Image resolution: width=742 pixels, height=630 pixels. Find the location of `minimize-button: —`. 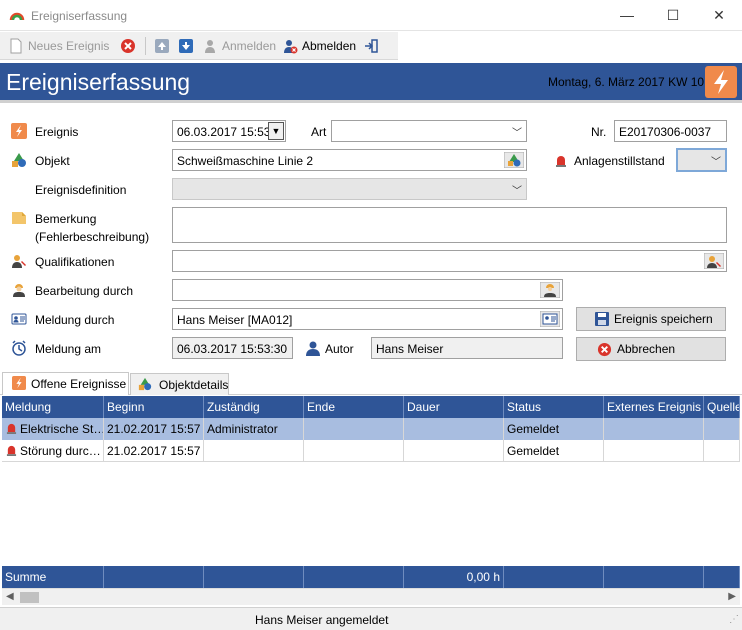

minimize-button: — is located at coordinates (627, 15).